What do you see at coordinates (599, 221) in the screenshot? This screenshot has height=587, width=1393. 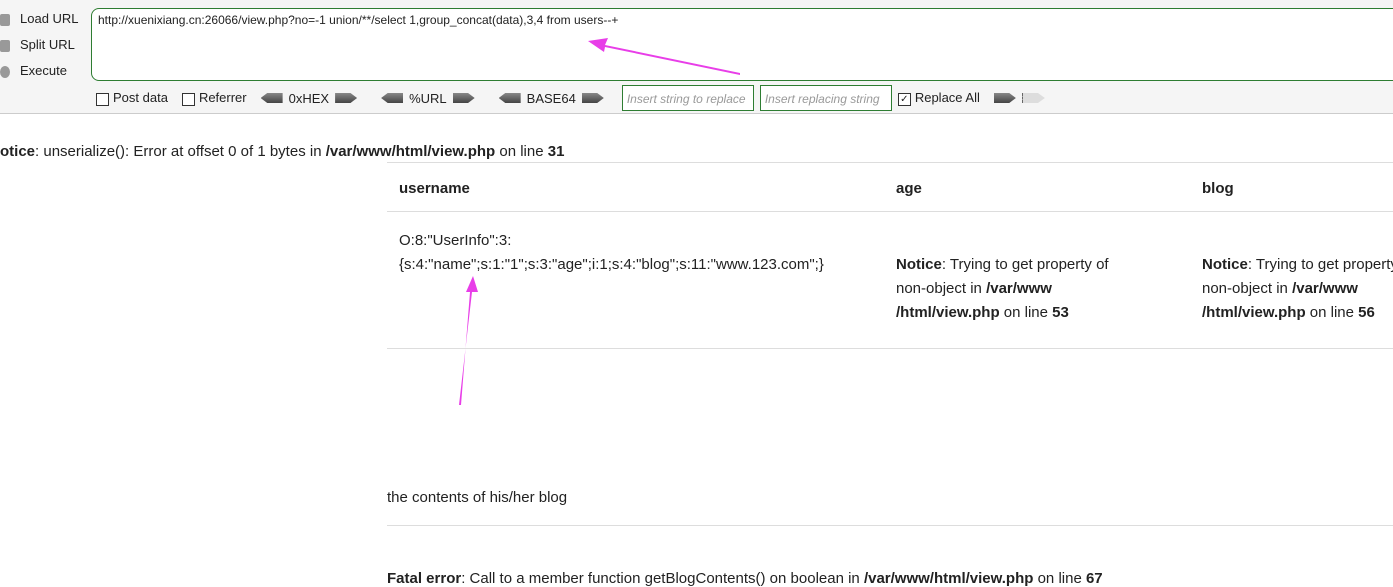 I see `annotation-arrows` at bounding box center [599, 221].